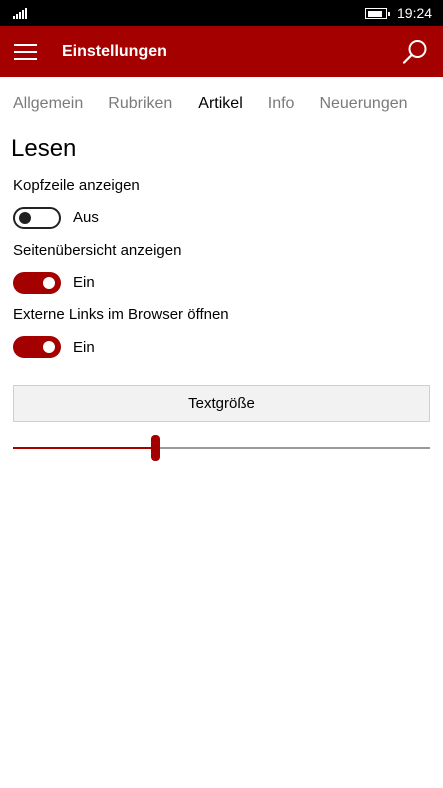 Image resolution: width=443 pixels, height=788 pixels. Describe the element at coordinates (97, 250) in the screenshot. I see `page-overview-toggle-label: Seitenübersicht anzeigen` at that location.